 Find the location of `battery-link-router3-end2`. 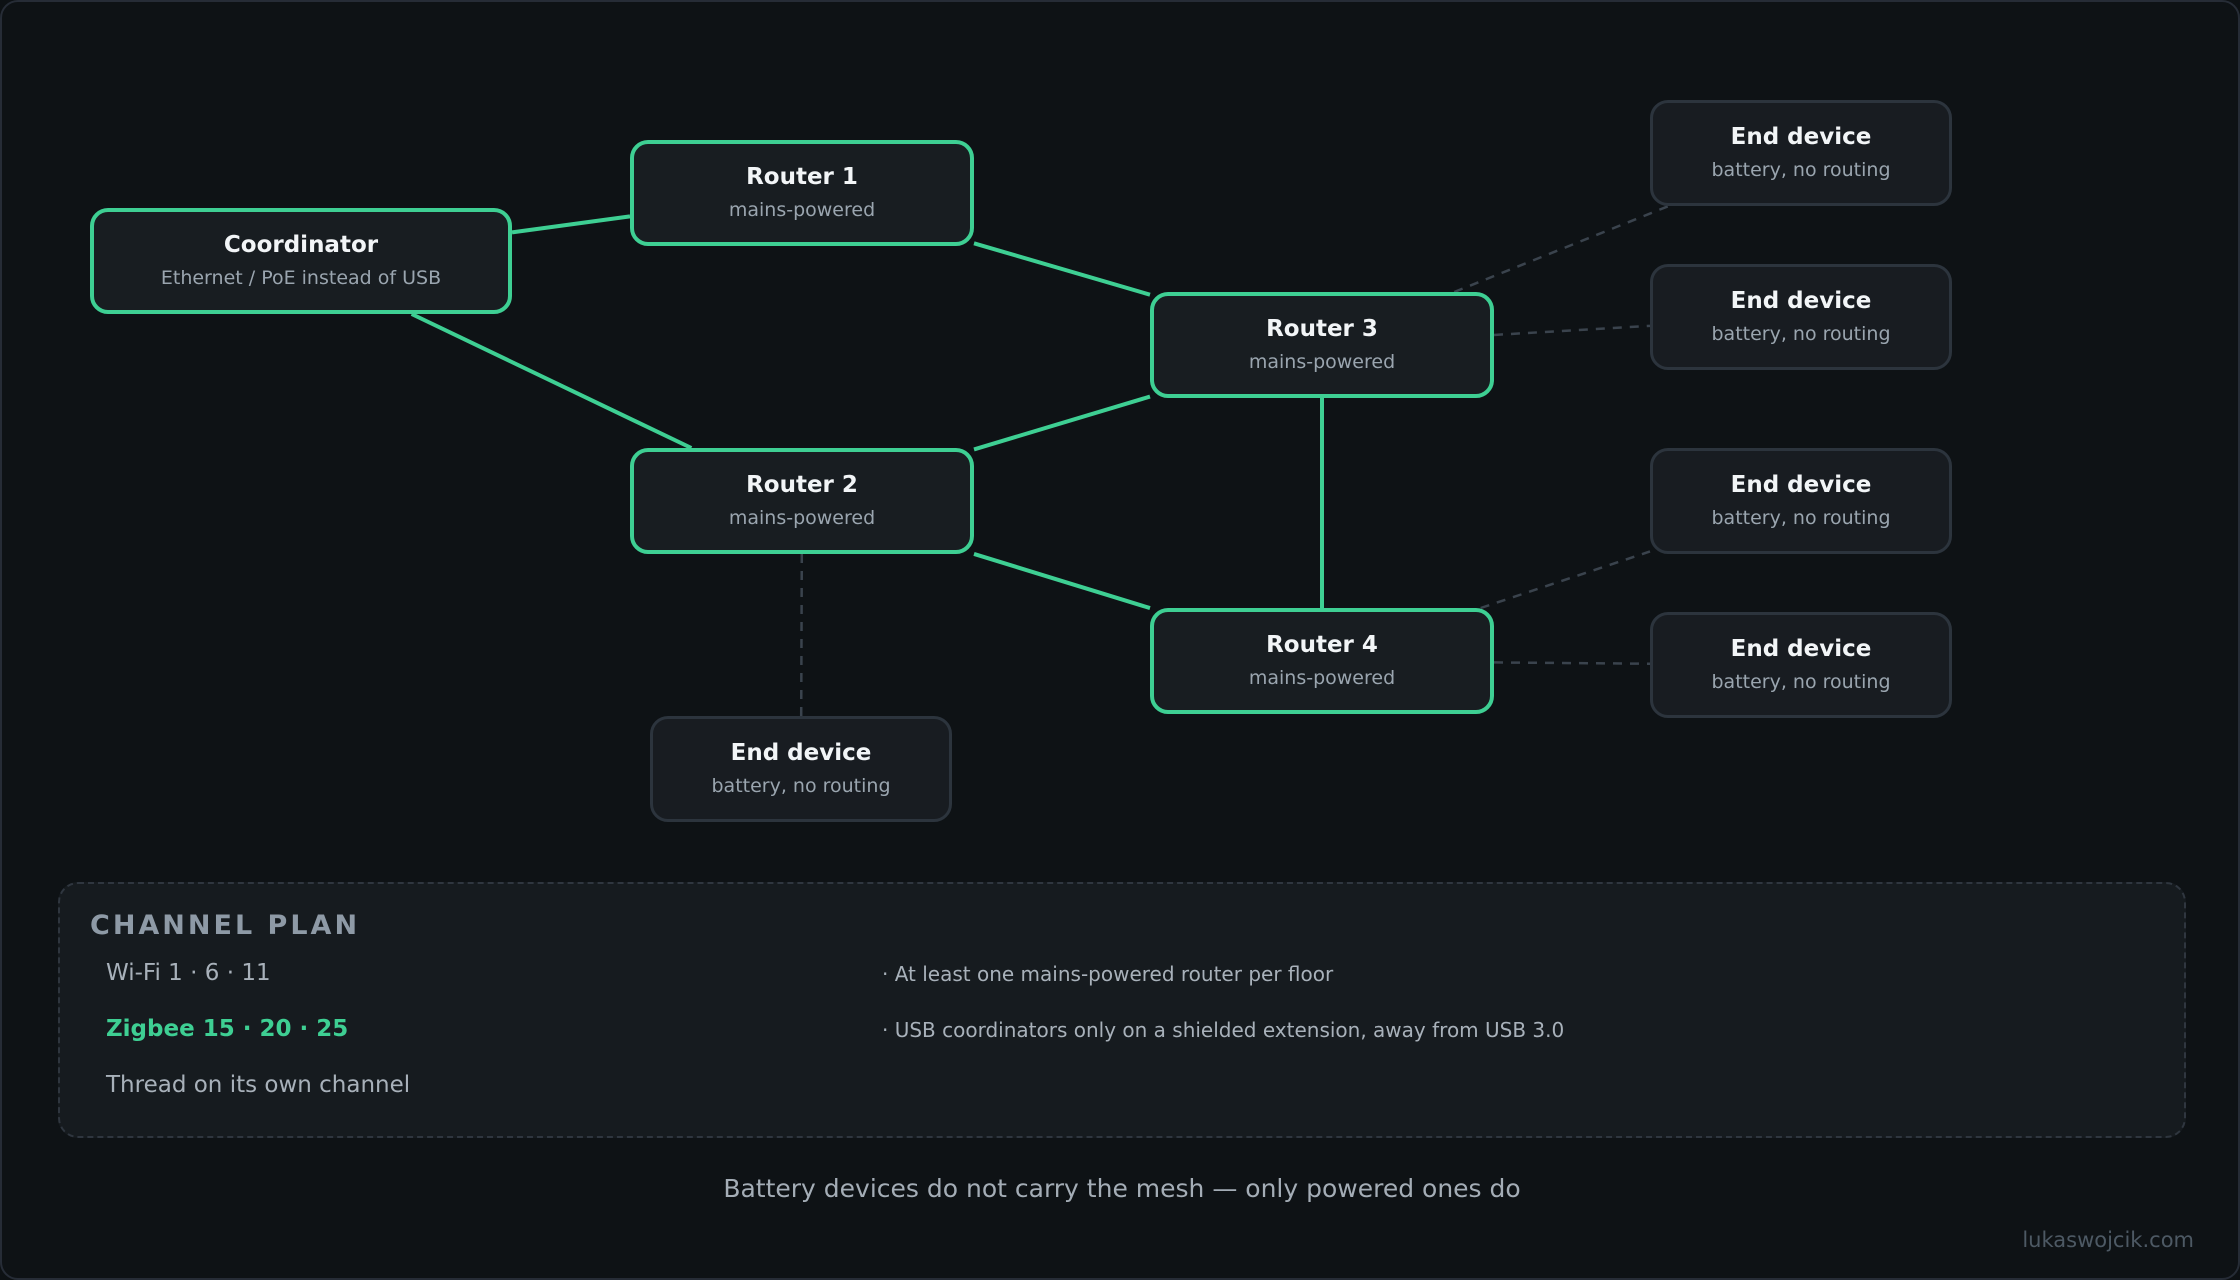

battery-link-router3-end2 is located at coordinates (1572, 330).